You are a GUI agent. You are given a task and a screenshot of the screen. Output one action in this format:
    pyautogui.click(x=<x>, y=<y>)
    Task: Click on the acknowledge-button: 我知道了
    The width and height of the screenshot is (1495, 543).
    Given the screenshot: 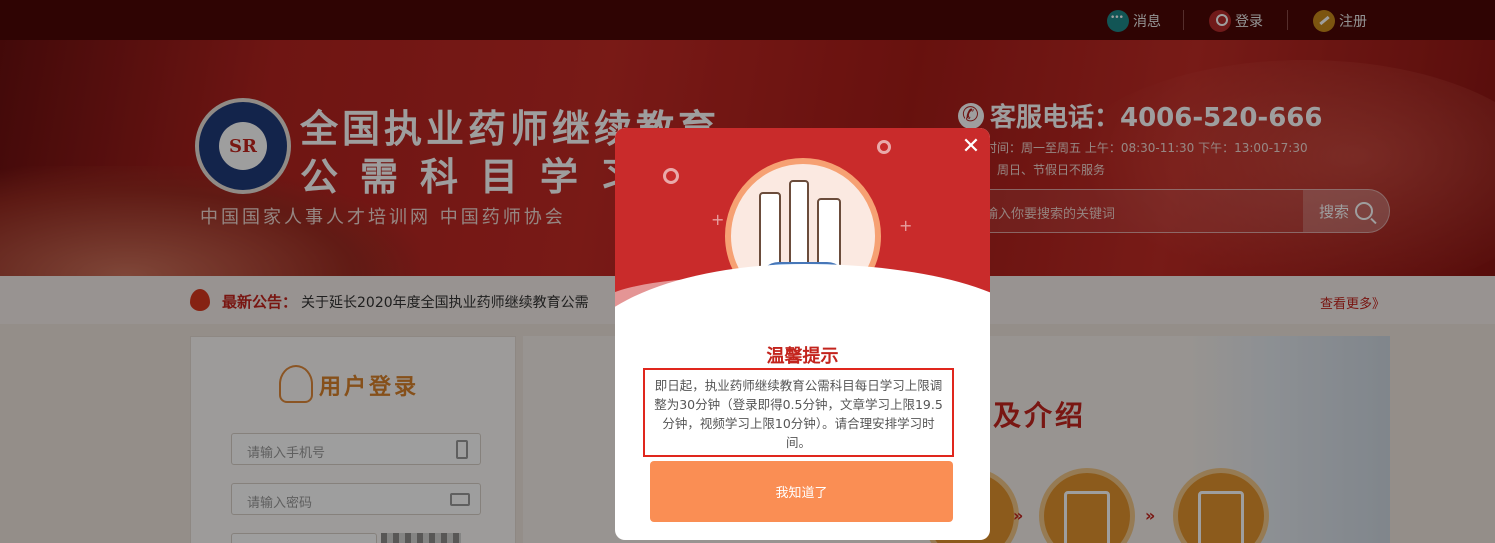 What is the action you would take?
    pyautogui.click(x=801, y=491)
    